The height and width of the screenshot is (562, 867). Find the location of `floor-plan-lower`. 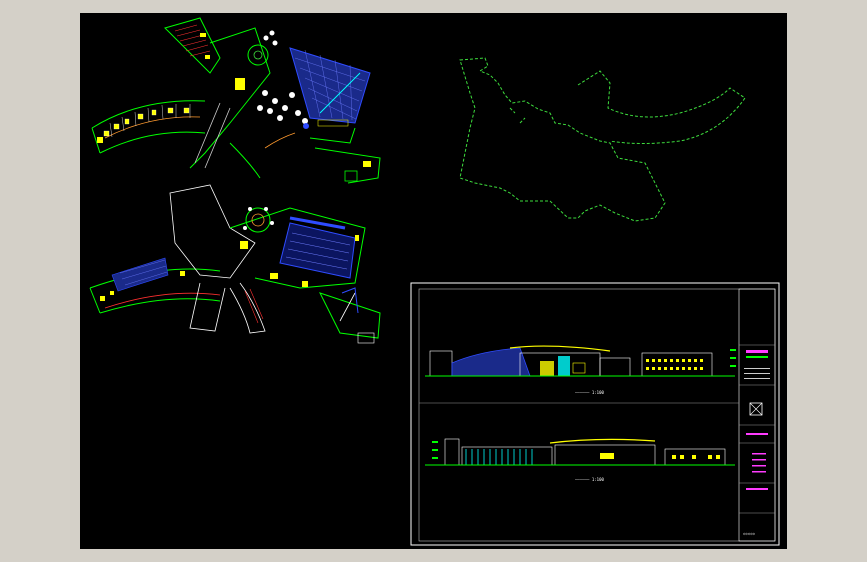

floor-plan-lower is located at coordinates (235, 264).